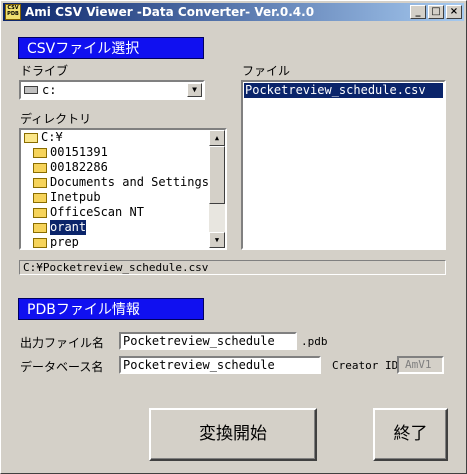 The image size is (467, 474). I want to click on app-icon: CSV PDB, so click(13, 12).